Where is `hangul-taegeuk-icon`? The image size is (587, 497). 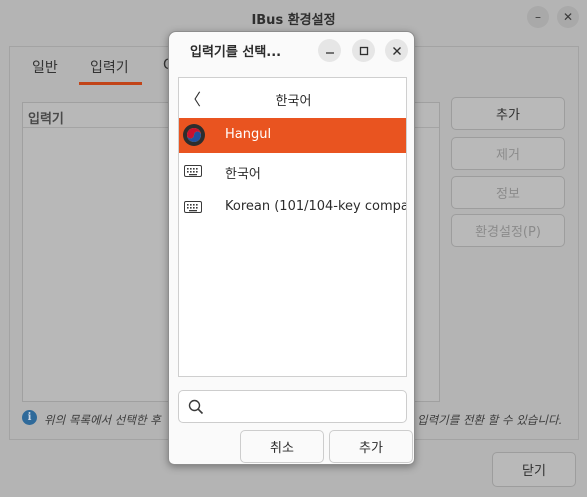
hangul-taegeuk-icon is located at coordinates (194, 135).